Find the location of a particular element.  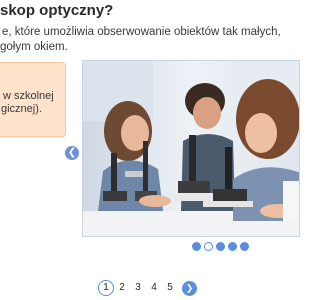

lesson-question: skop optyczny? is located at coordinates (57, 10).